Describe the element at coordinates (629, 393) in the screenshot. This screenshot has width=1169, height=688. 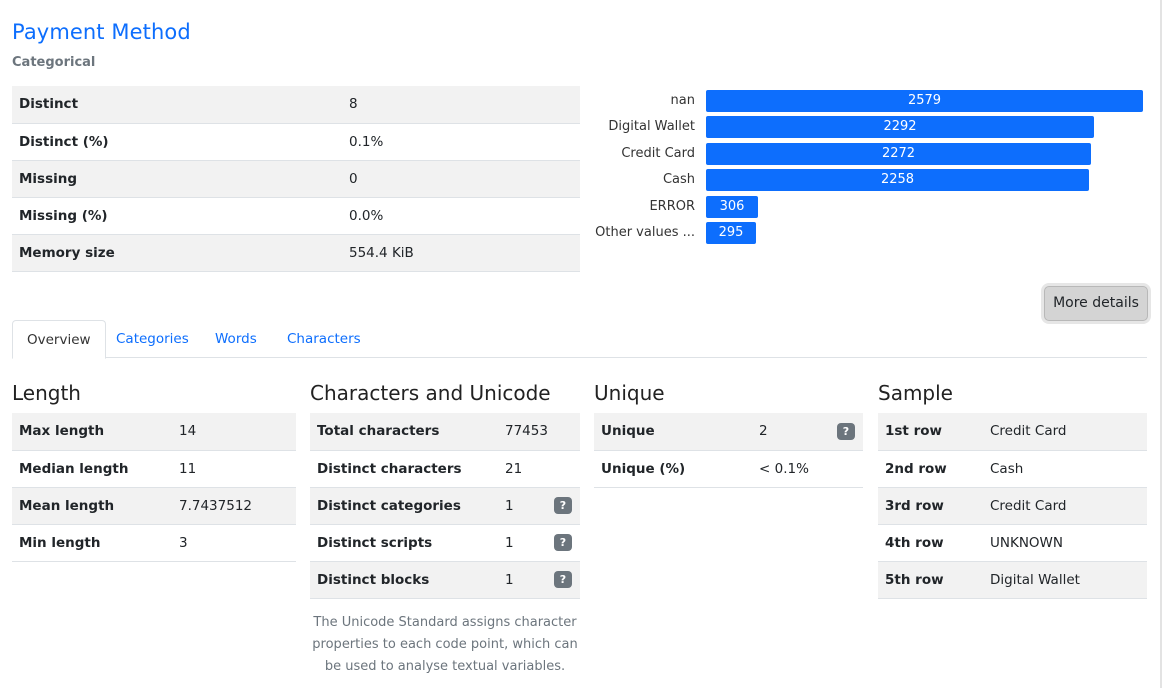
I see `unique-heading: Unique` at that location.